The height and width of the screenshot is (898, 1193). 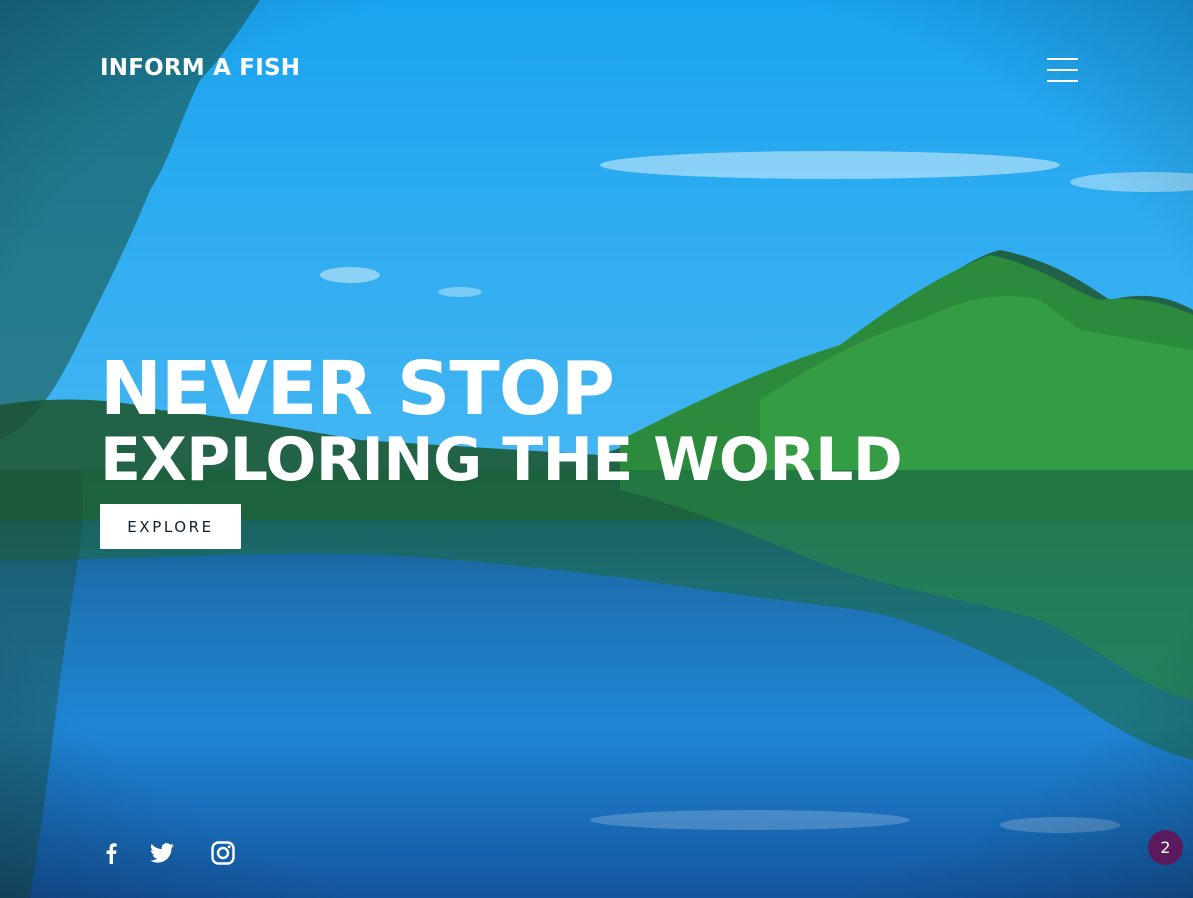 I want to click on facebook-icon, so click(x=111, y=853).